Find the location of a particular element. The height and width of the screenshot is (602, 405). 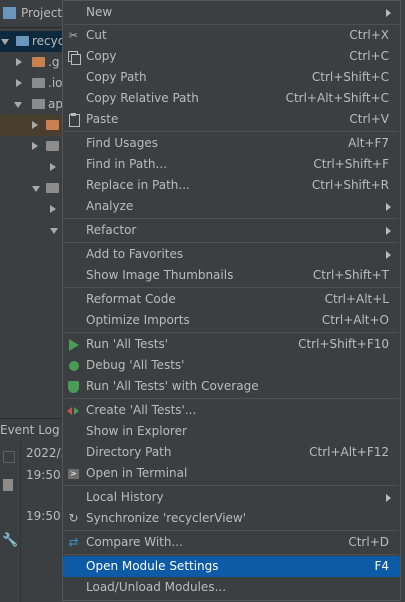

menu-item-compare-with: ⇄ Compare With... Ctrl+D is located at coordinates (231, 542).